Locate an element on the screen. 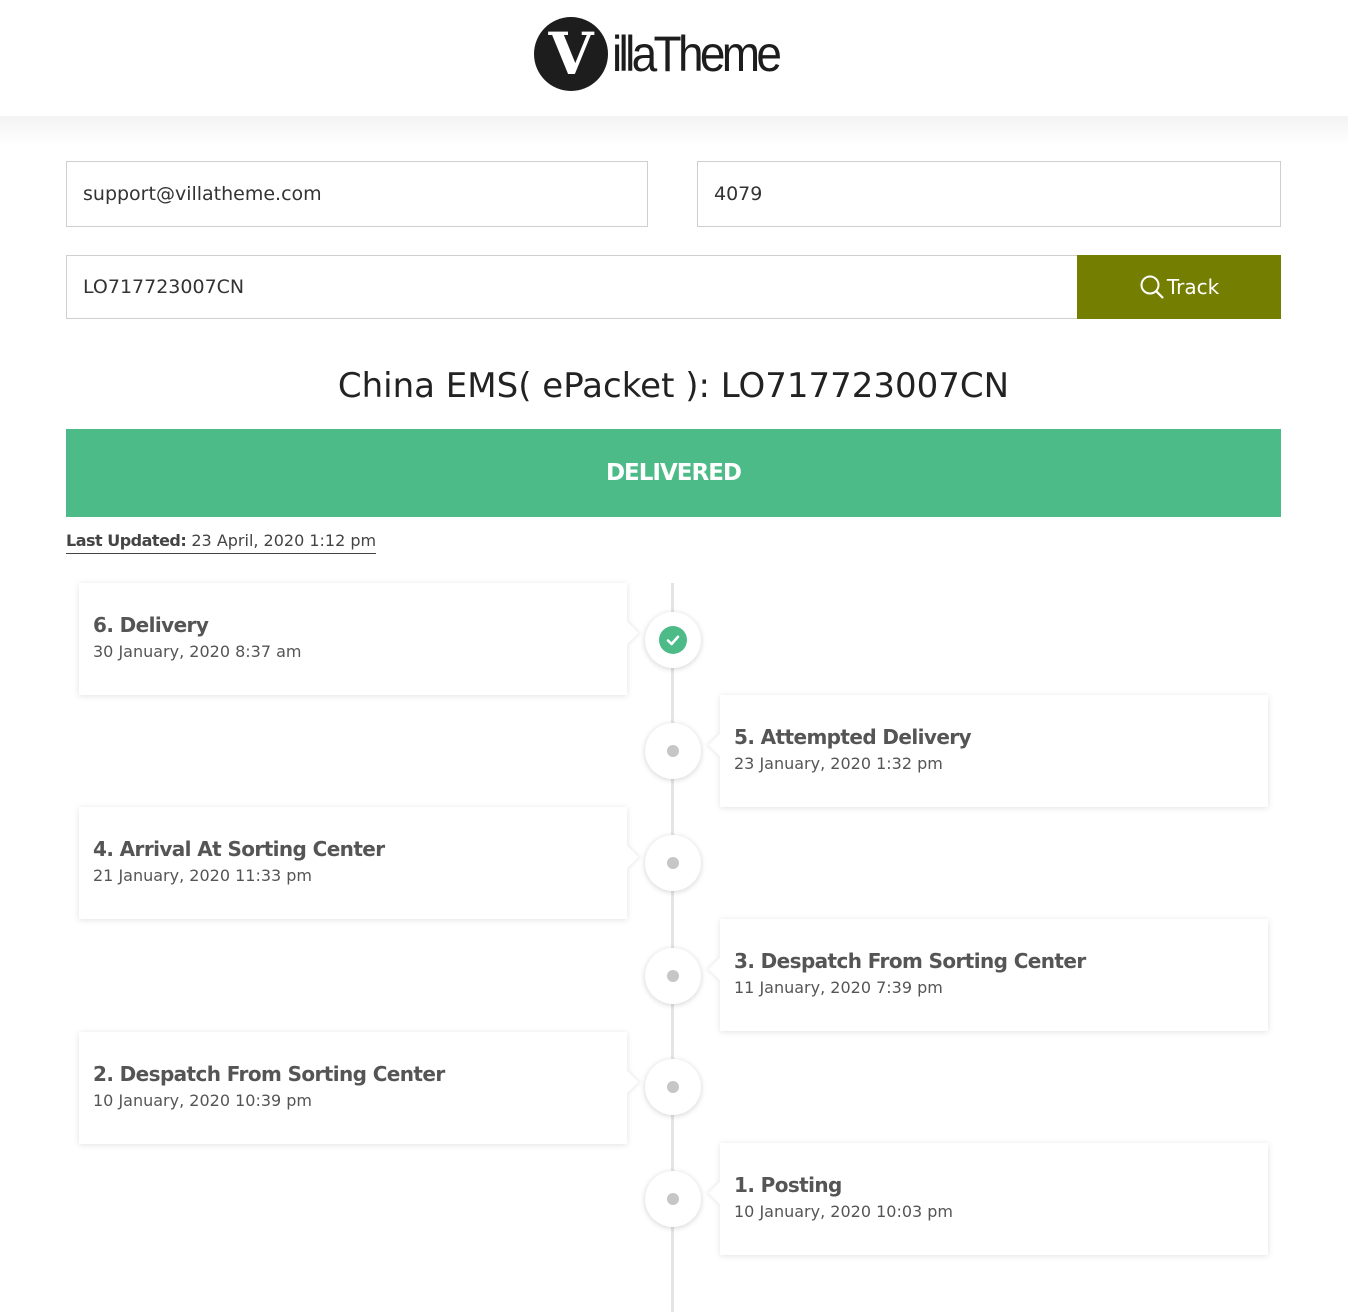 The width and height of the screenshot is (1348, 1312). email-field is located at coordinates (357, 194).